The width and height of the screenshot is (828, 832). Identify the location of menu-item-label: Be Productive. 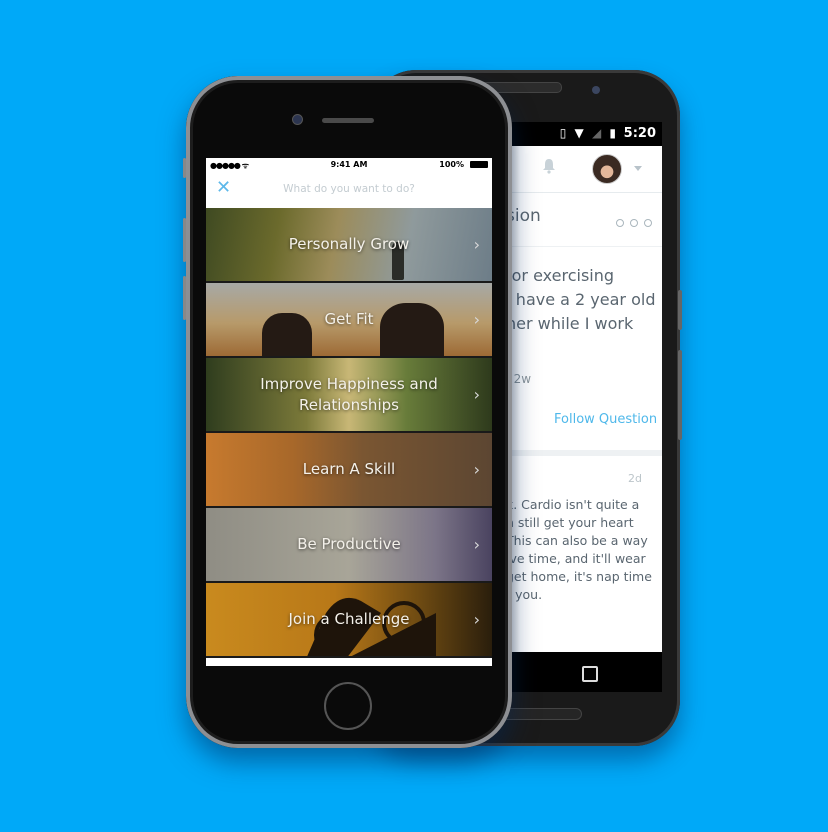
(349, 544).